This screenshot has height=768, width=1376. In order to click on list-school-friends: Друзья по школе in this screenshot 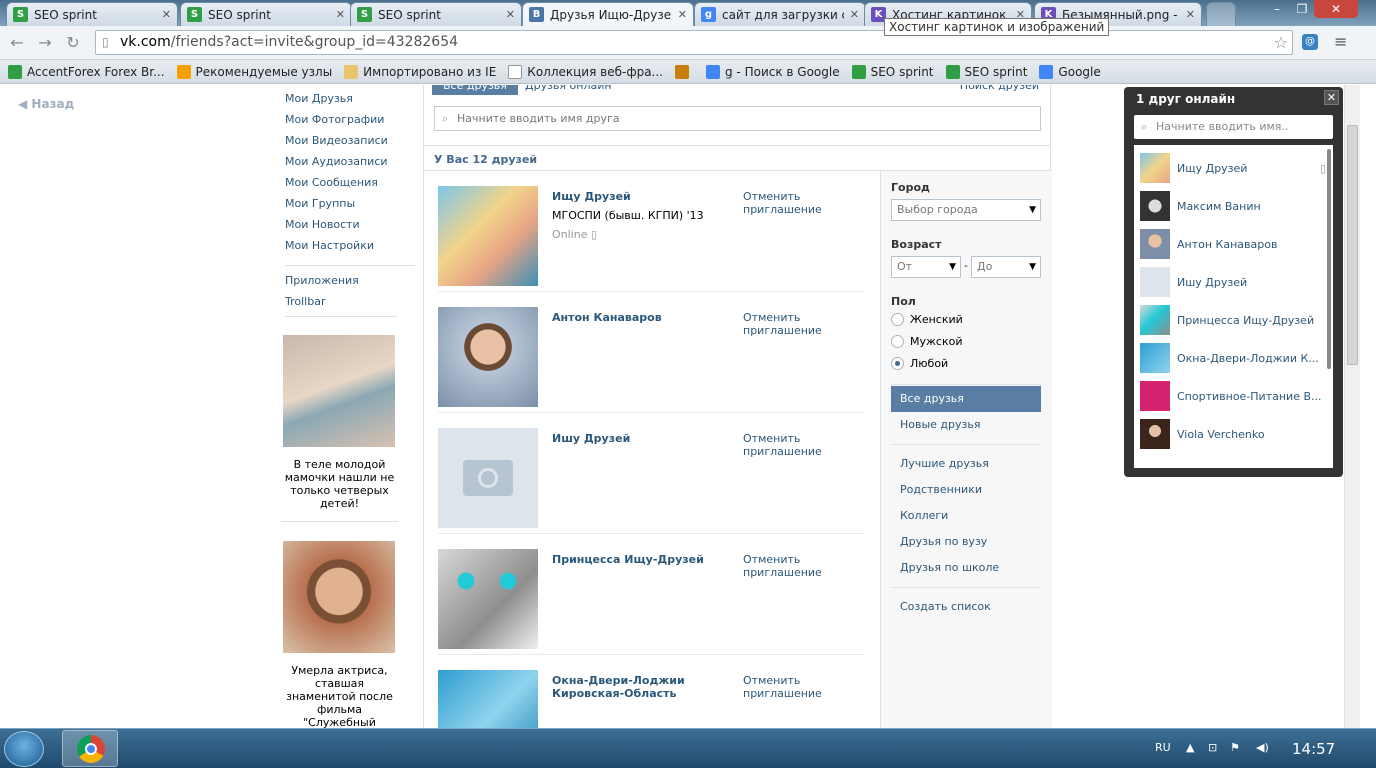, I will do `click(966, 568)`.